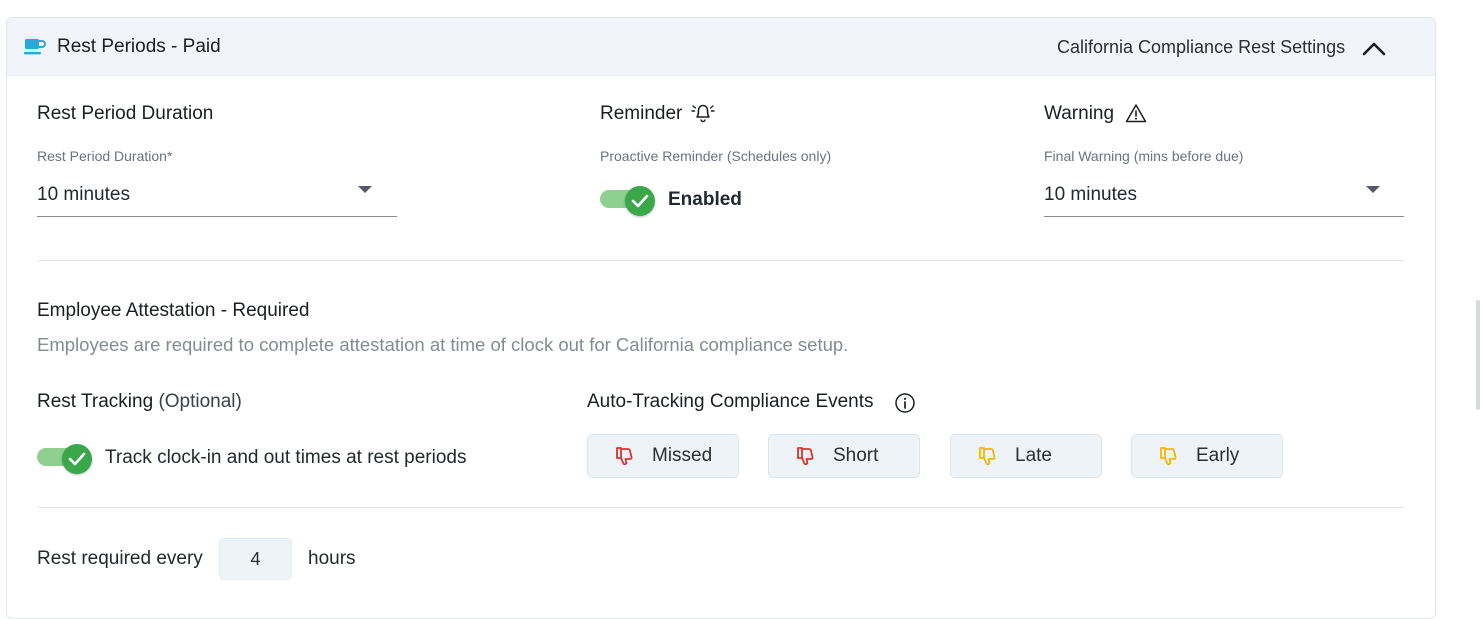 Image resolution: width=1482 pixels, height=619 pixels. I want to click on rest-tracking-title: Rest Tracking, so click(95, 401).